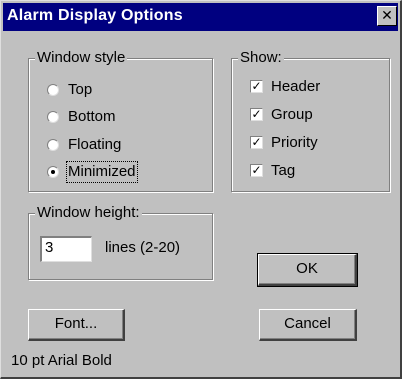  Describe the element at coordinates (294, 142) in the screenshot. I see `checkbox-priority-label: Priority` at that location.